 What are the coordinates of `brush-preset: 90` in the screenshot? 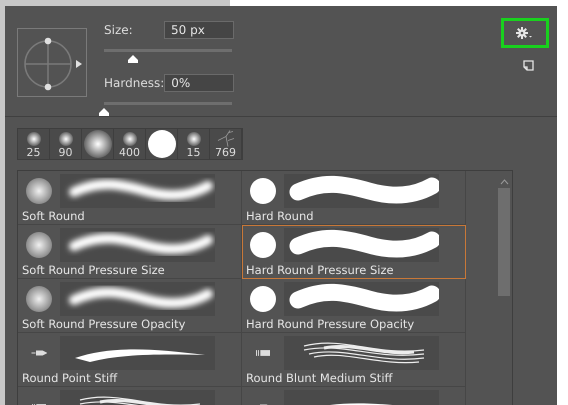 It's located at (66, 144).